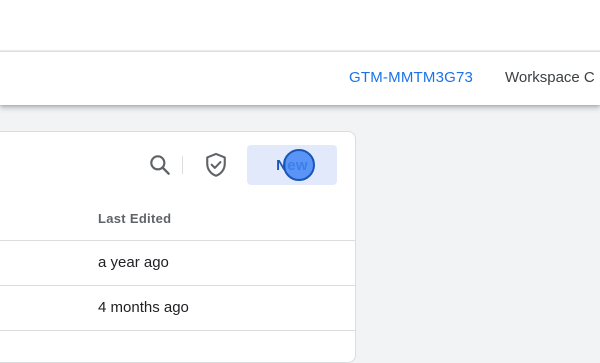 This screenshot has height=363, width=600. Describe the element at coordinates (160, 165) in the screenshot. I see `search-icon` at that location.